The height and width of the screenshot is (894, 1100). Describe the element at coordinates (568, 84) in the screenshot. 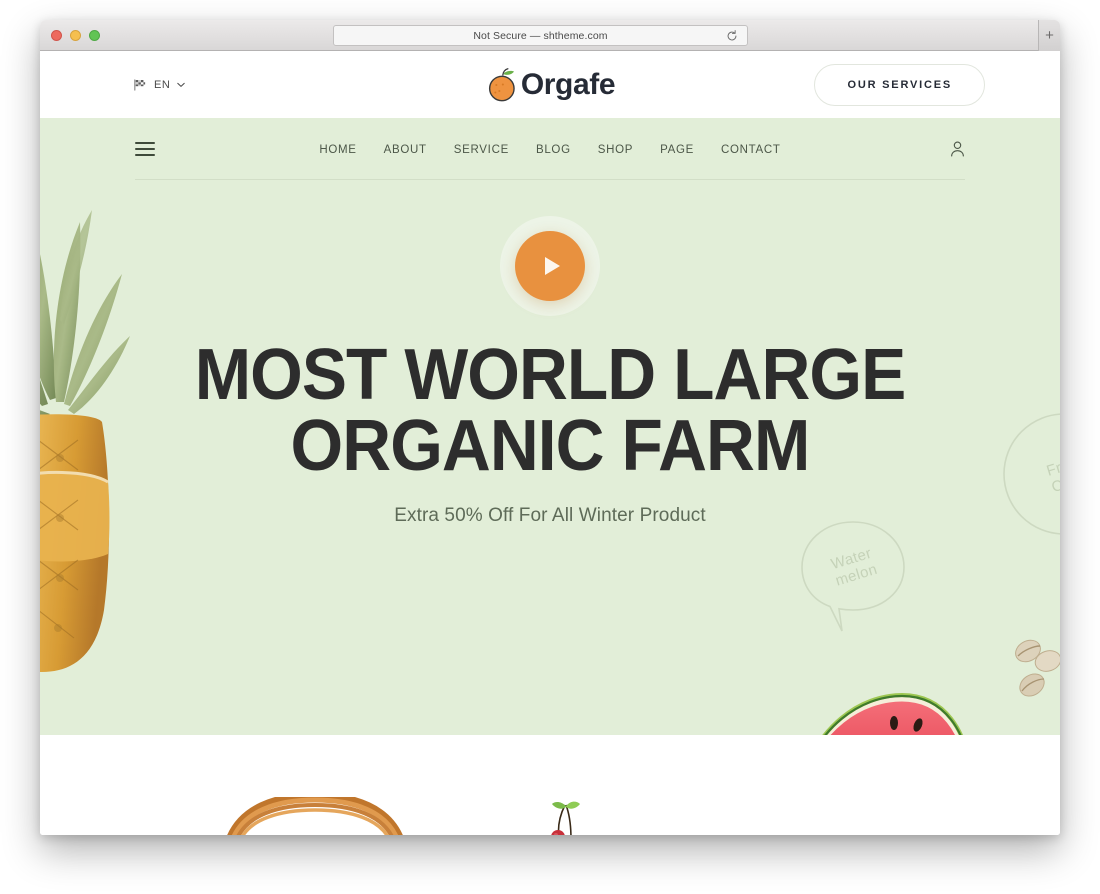

I see `brand-name: Orgafe` at that location.